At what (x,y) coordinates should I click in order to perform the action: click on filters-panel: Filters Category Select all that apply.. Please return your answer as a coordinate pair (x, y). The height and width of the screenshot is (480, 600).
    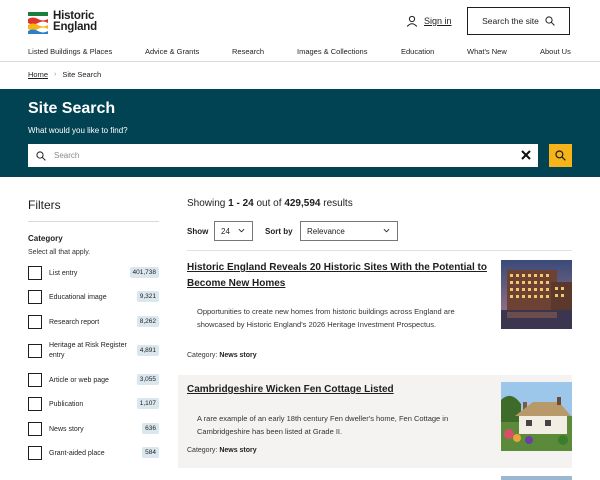
    Looking at the image, I should click on (93, 227).